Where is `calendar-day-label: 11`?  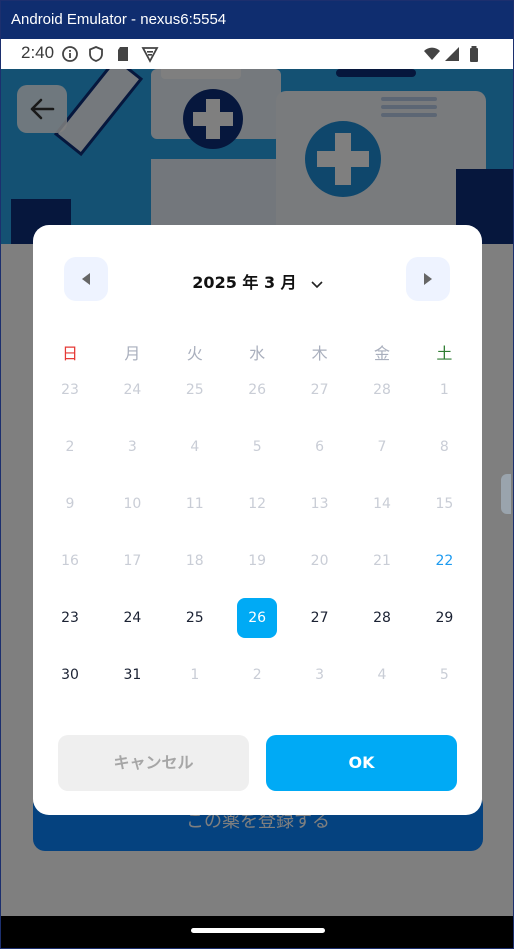 calendar-day-label: 11 is located at coordinates (194, 504).